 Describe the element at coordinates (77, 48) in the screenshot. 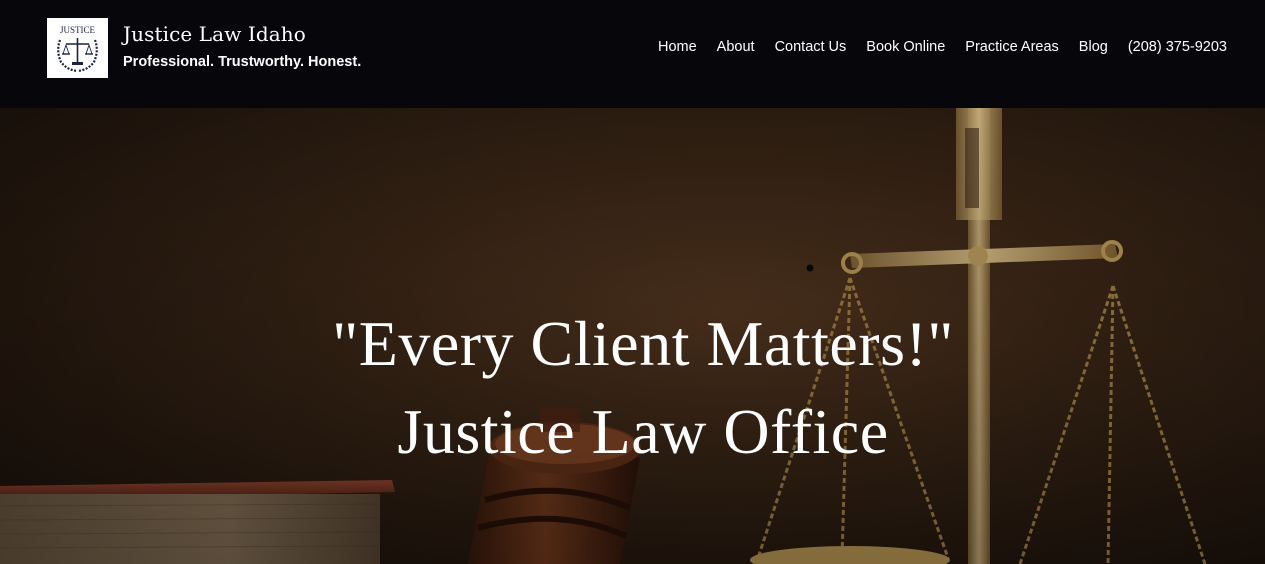

I see `justice-logo: JUSTICE` at that location.